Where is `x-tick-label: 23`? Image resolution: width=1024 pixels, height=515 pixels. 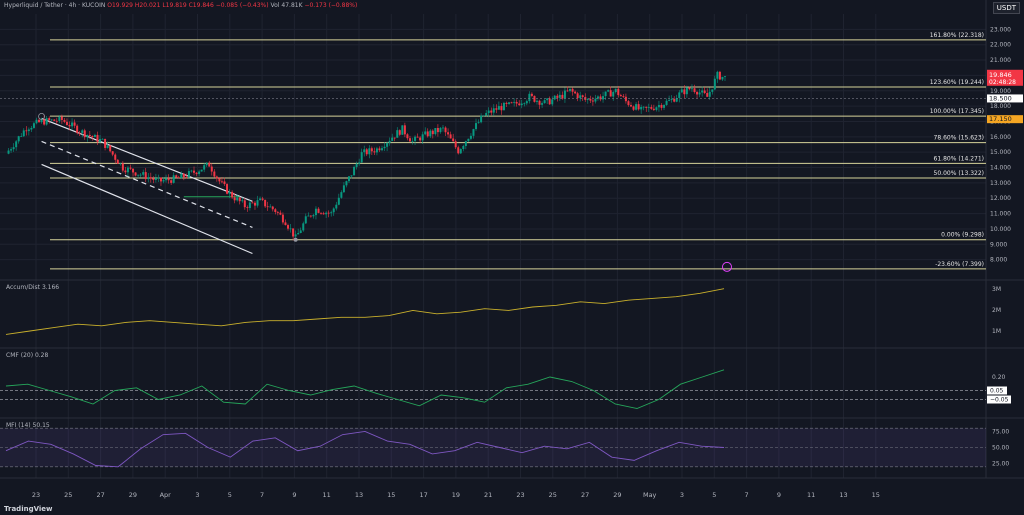
x-tick-label: 23 is located at coordinates (36, 495).